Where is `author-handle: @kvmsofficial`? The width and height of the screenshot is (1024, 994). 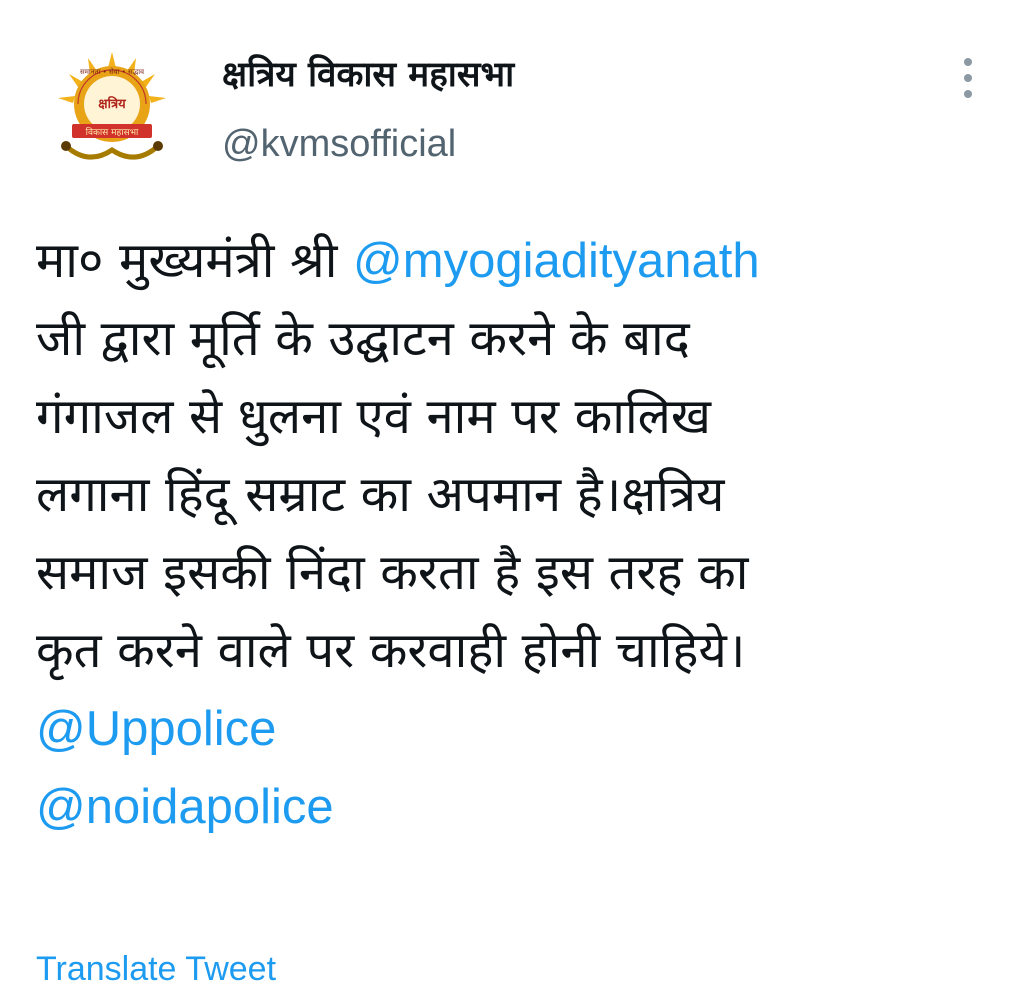 author-handle: @kvmsofficial is located at coordinates (339, 144).